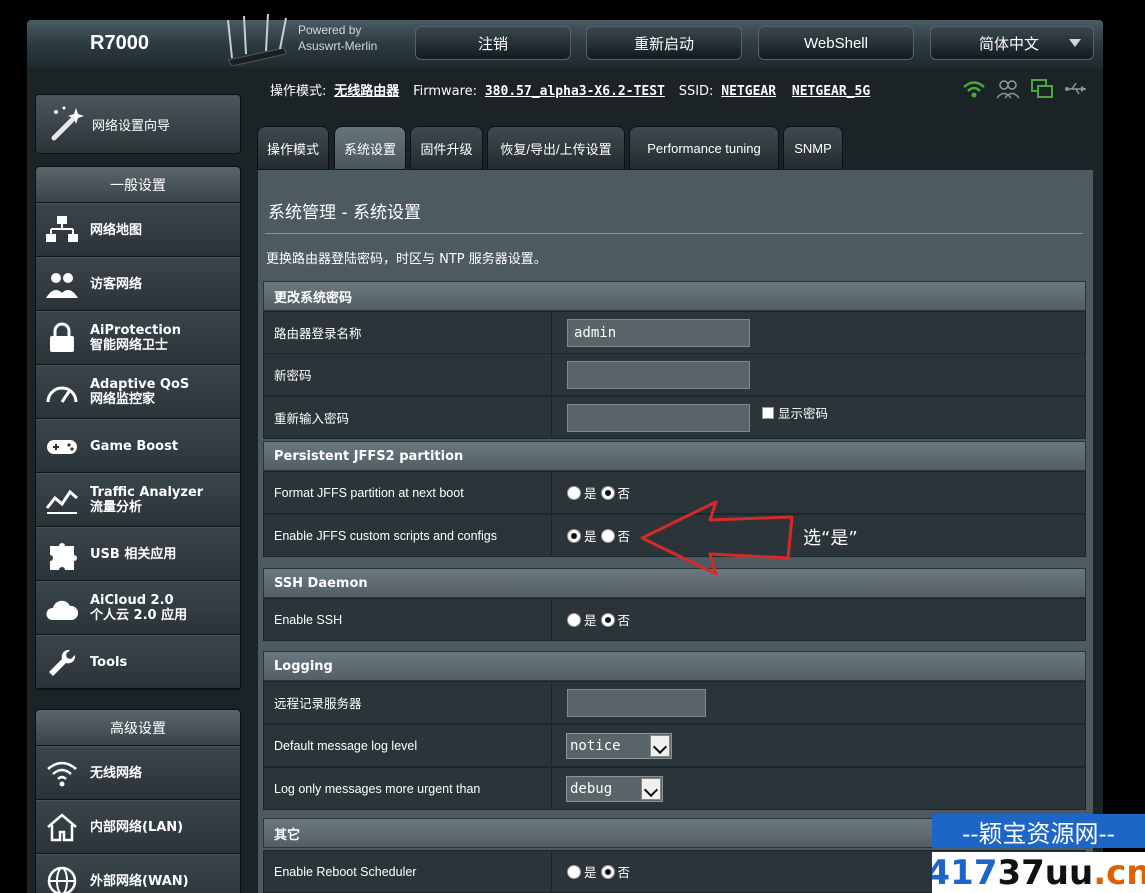 Image resolution: width=1145 pixels, height=893 pixels. I want to click on sidebar-general-item-label-main: Game Boost, so click(134, 446).